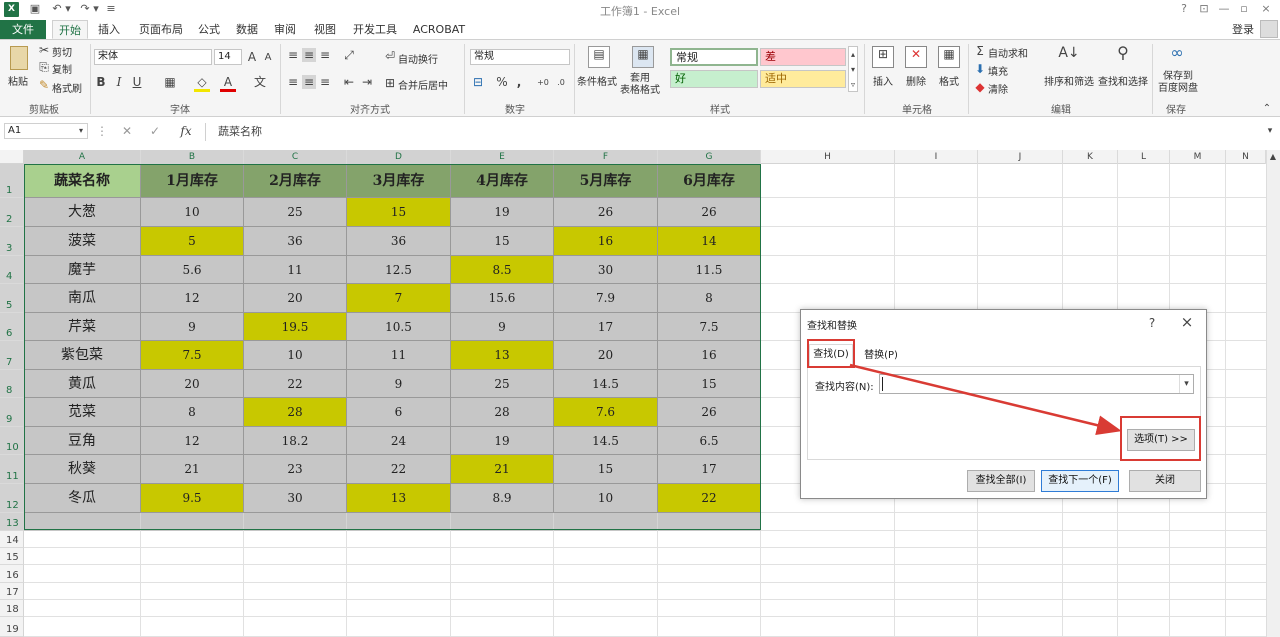  What do you see at coordinates (192, 157) in the screenshot?
I see `column-header-b: B` at bounding box center [192, 157].